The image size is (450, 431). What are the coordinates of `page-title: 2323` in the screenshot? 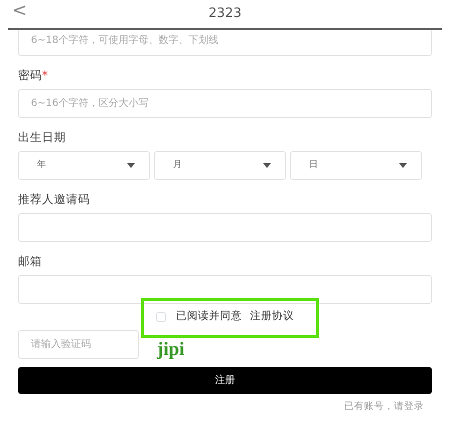 It's located at (225, 14).